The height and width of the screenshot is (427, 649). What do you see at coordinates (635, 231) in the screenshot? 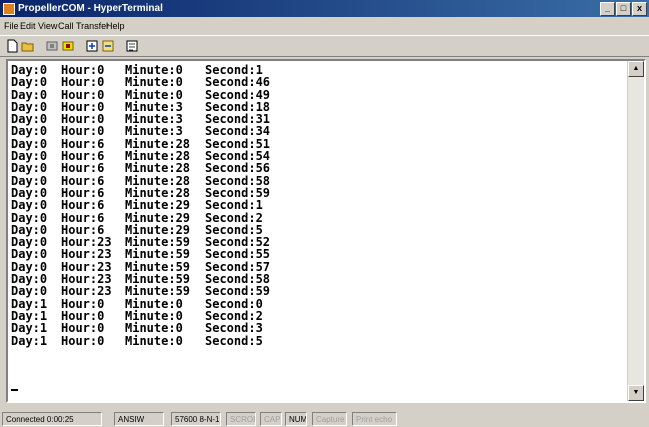
I see `vertical-scrollbar: ▲ ▼` at bounding box center [635, 231].